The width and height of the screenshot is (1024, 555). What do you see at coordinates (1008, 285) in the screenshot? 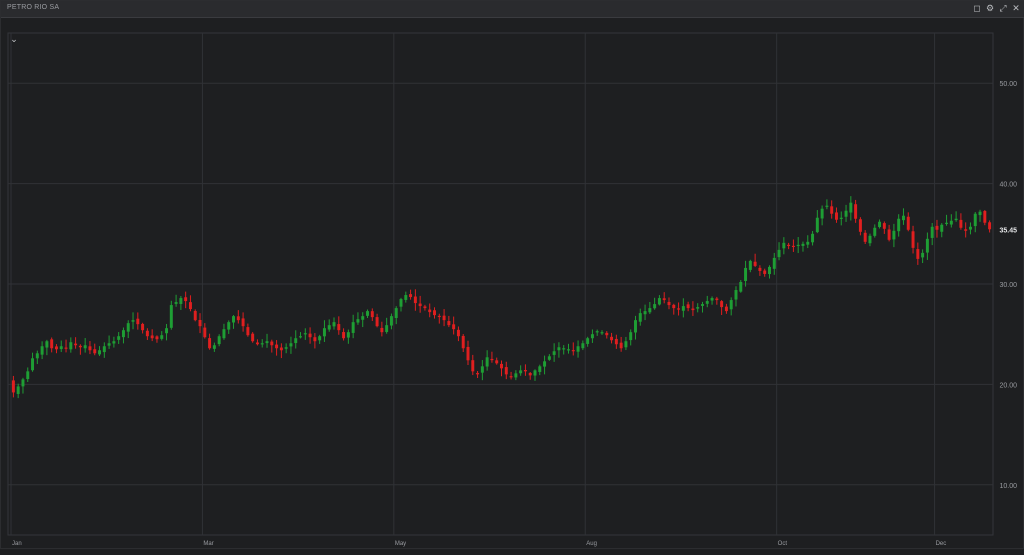
I see `y-tick-label: 30.00` at bounding box center [1008, 285].